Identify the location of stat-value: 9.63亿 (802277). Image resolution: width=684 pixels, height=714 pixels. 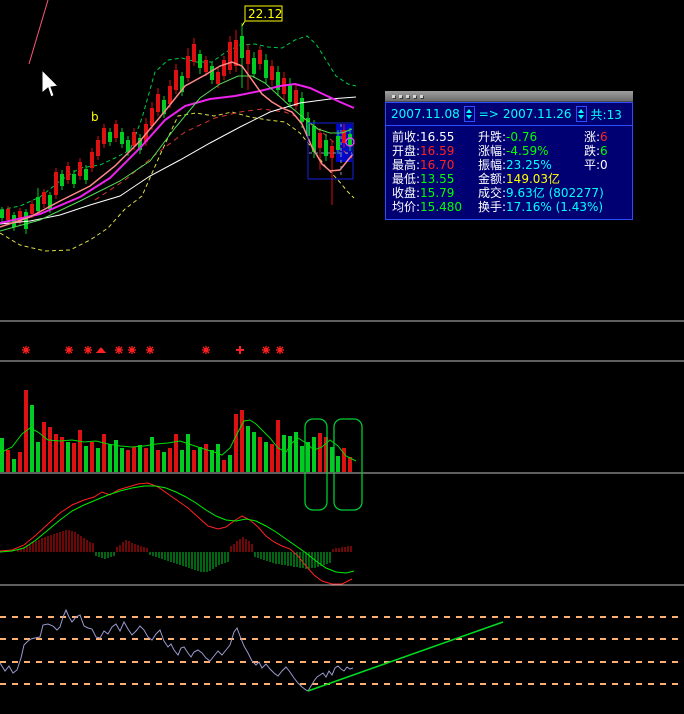
(555, 193).